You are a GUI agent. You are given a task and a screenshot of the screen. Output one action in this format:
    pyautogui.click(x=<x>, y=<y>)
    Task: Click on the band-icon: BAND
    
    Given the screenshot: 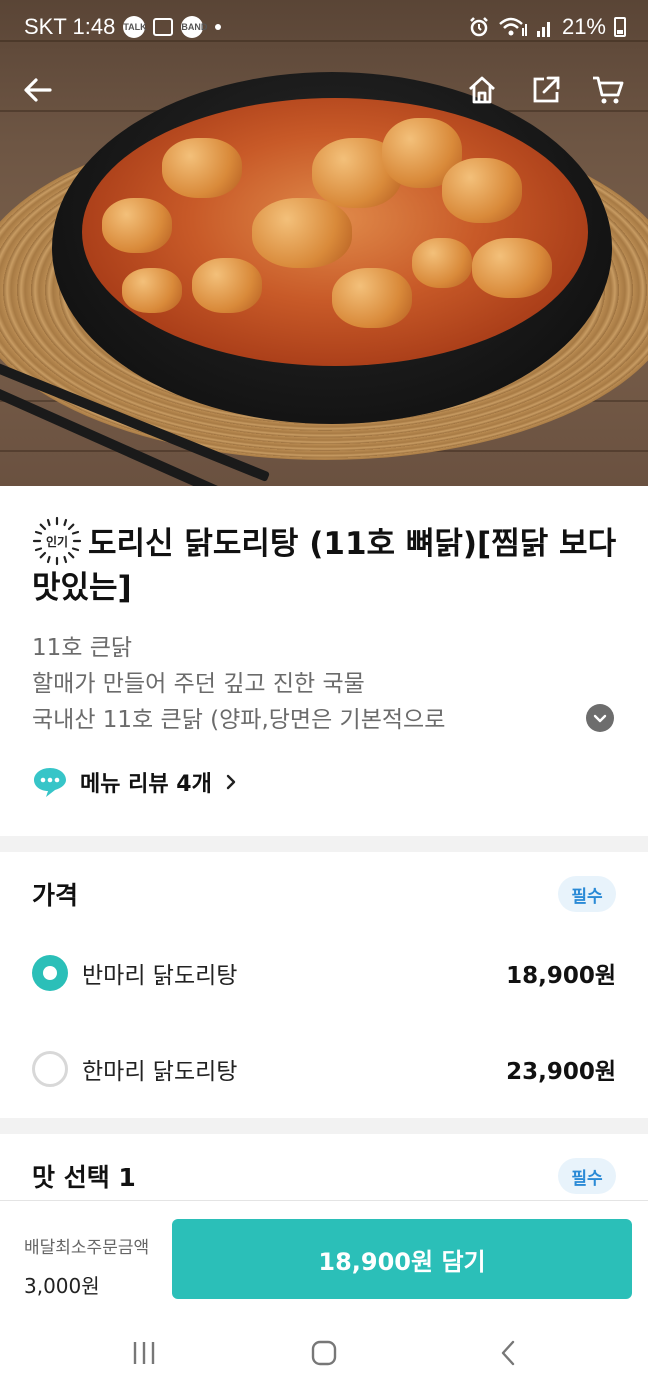 What is the action you would take?
    pyautogui.click(x=194, y=27)
    